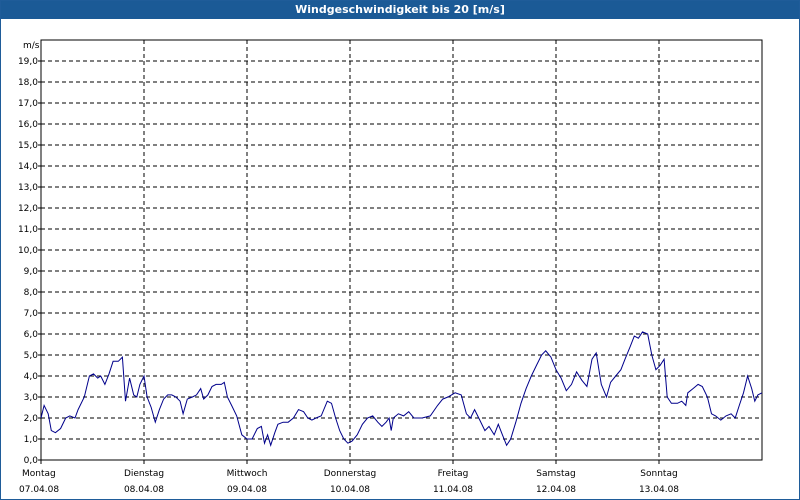  I want to click on y-tick-label: 13,0, so click(28, 188).